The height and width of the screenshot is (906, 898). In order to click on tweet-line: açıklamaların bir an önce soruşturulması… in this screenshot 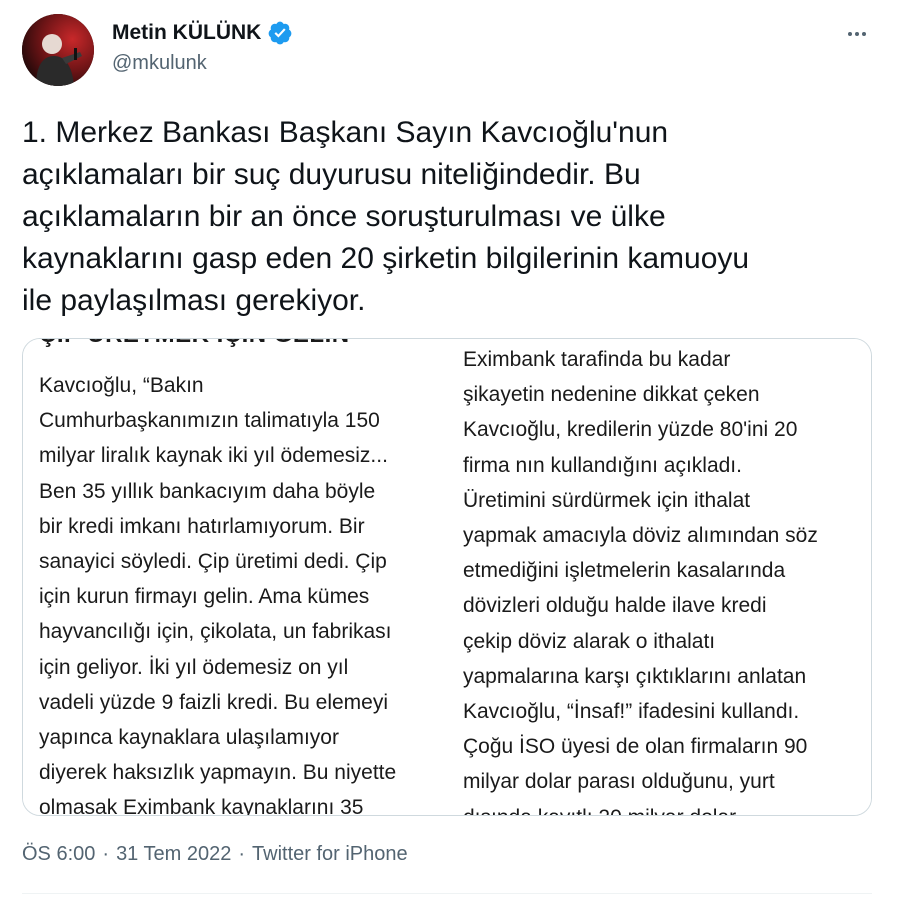, I will do `click(344, 216)`.